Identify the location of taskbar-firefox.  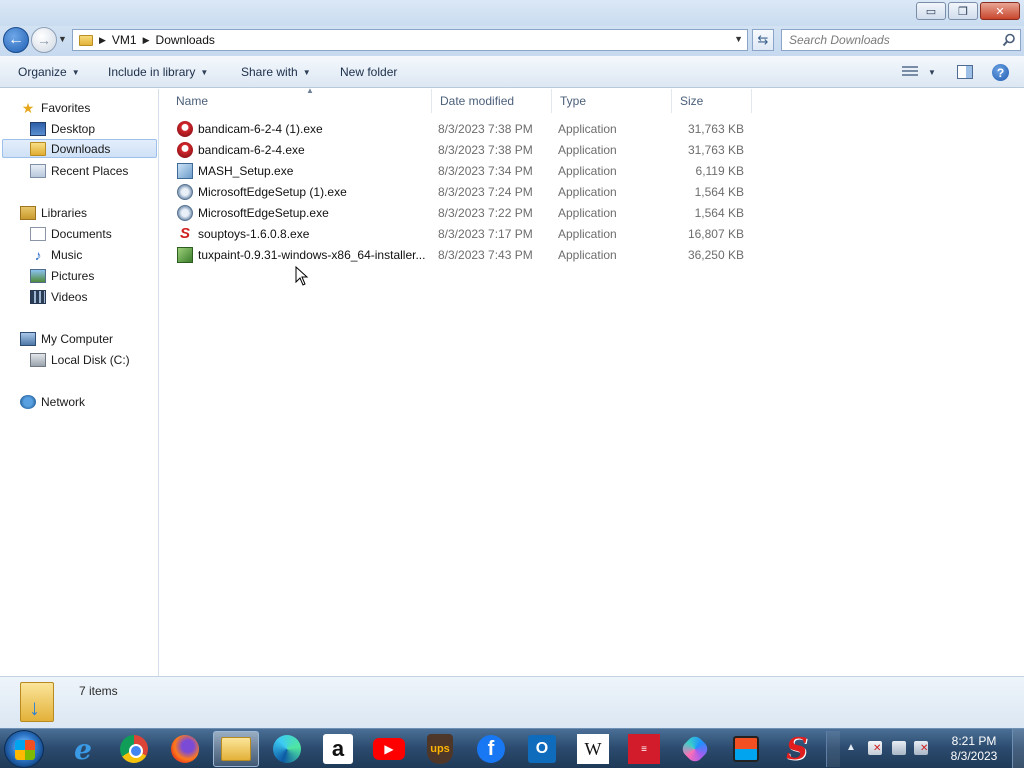
(185, 749).